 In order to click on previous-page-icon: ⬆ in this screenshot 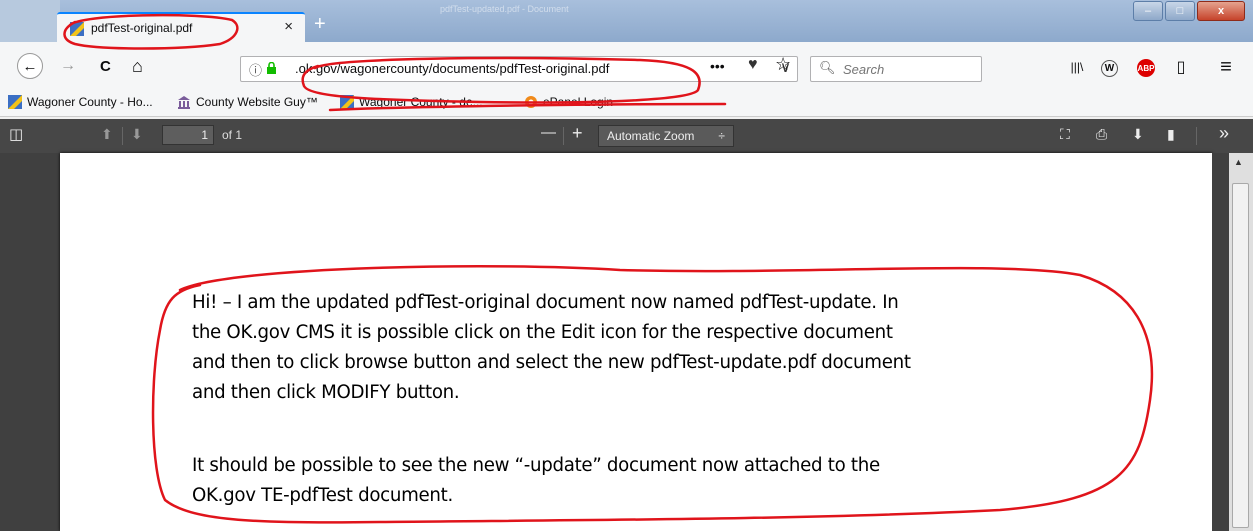, I will do `click(107, 134)`.